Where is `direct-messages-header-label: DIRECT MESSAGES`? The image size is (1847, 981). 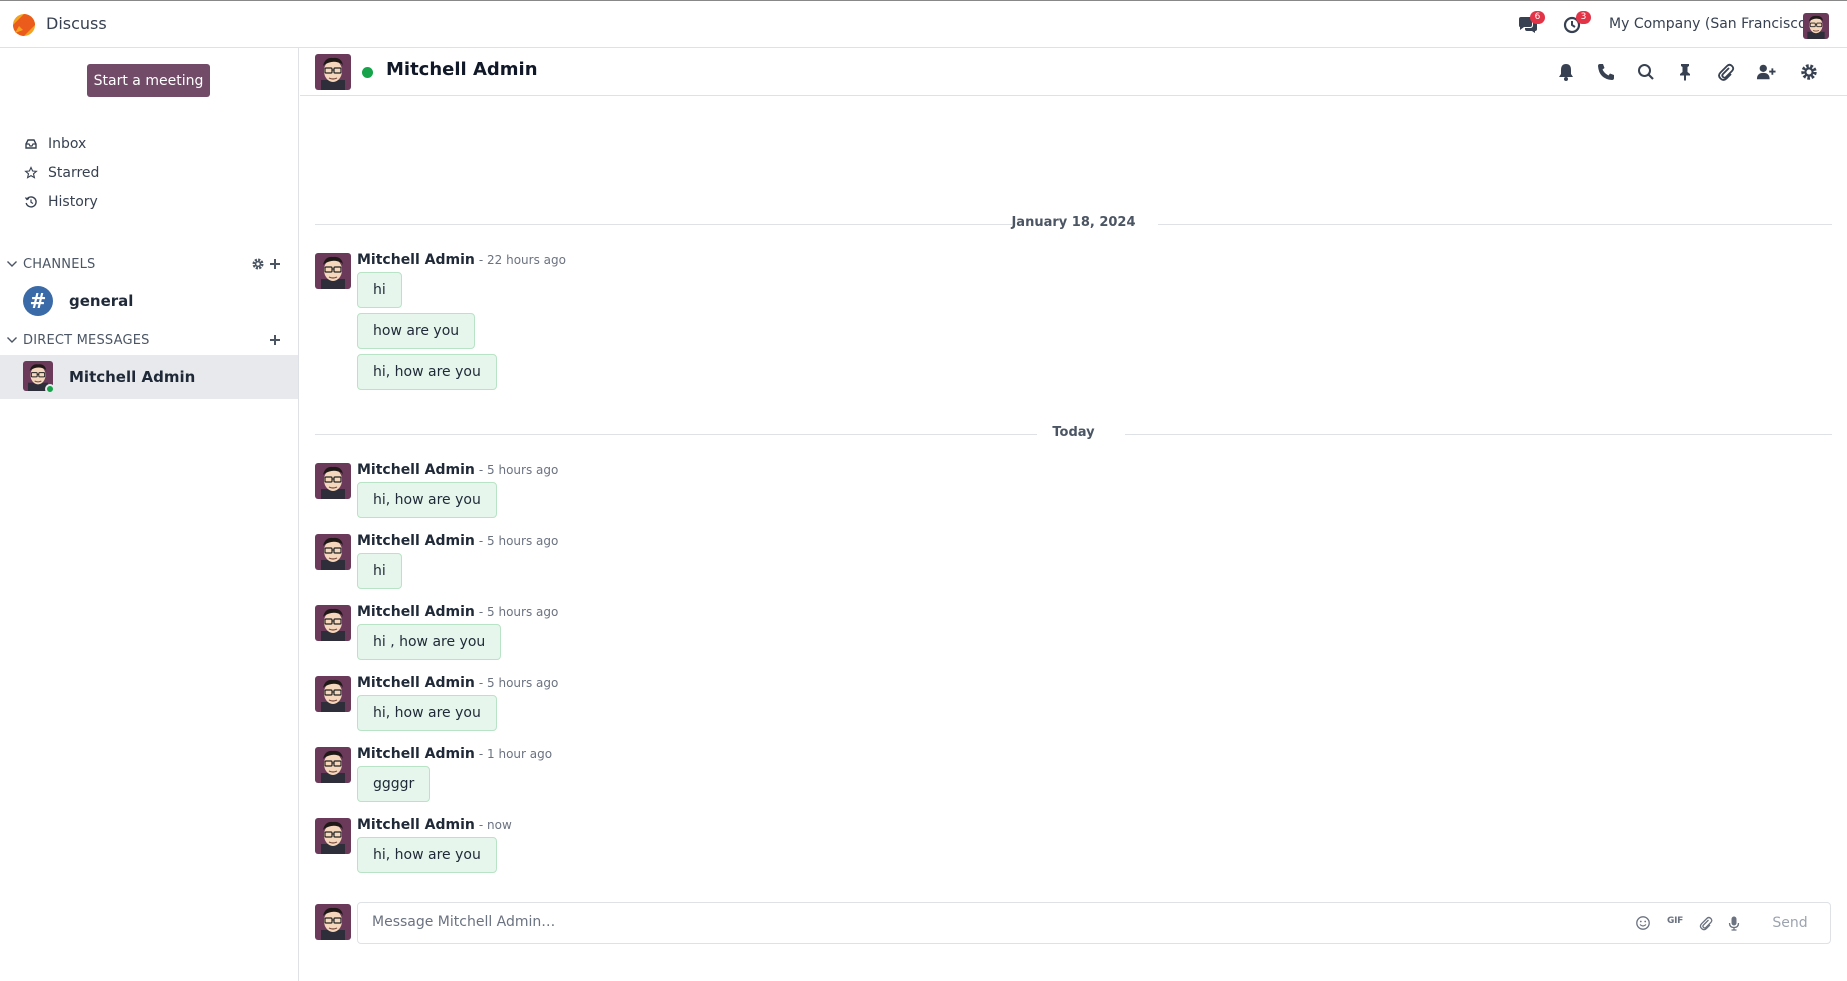
direct-messages-header-label: DIRECT MESSAGES is located at coordinates (86, 340).